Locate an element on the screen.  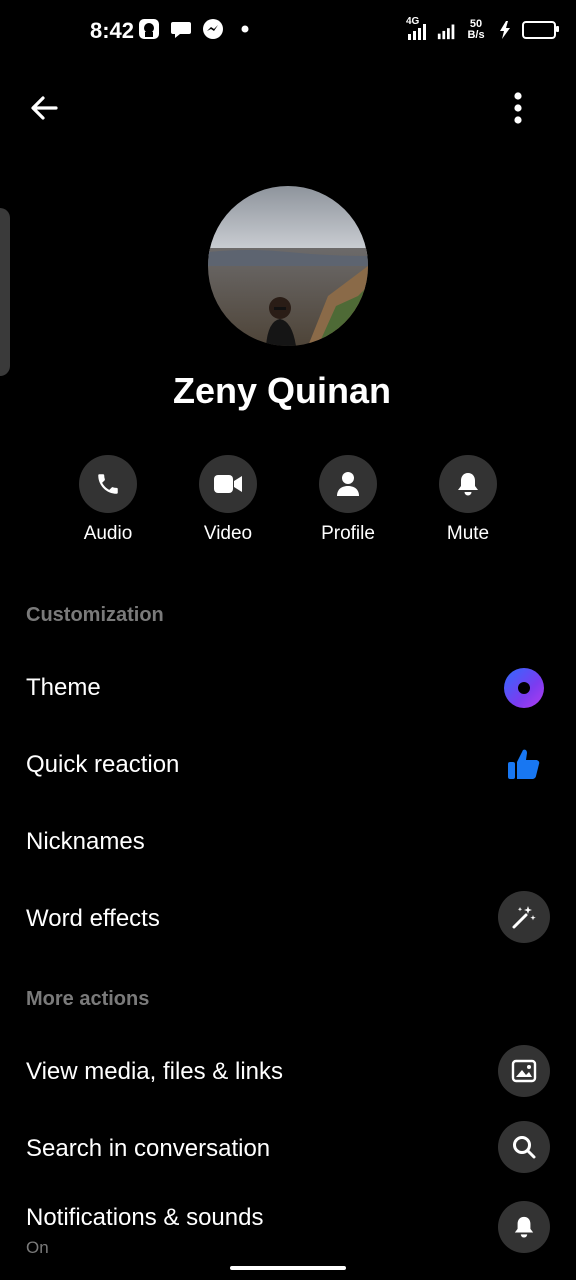
video-call-button is located at coordinates (228, 484).